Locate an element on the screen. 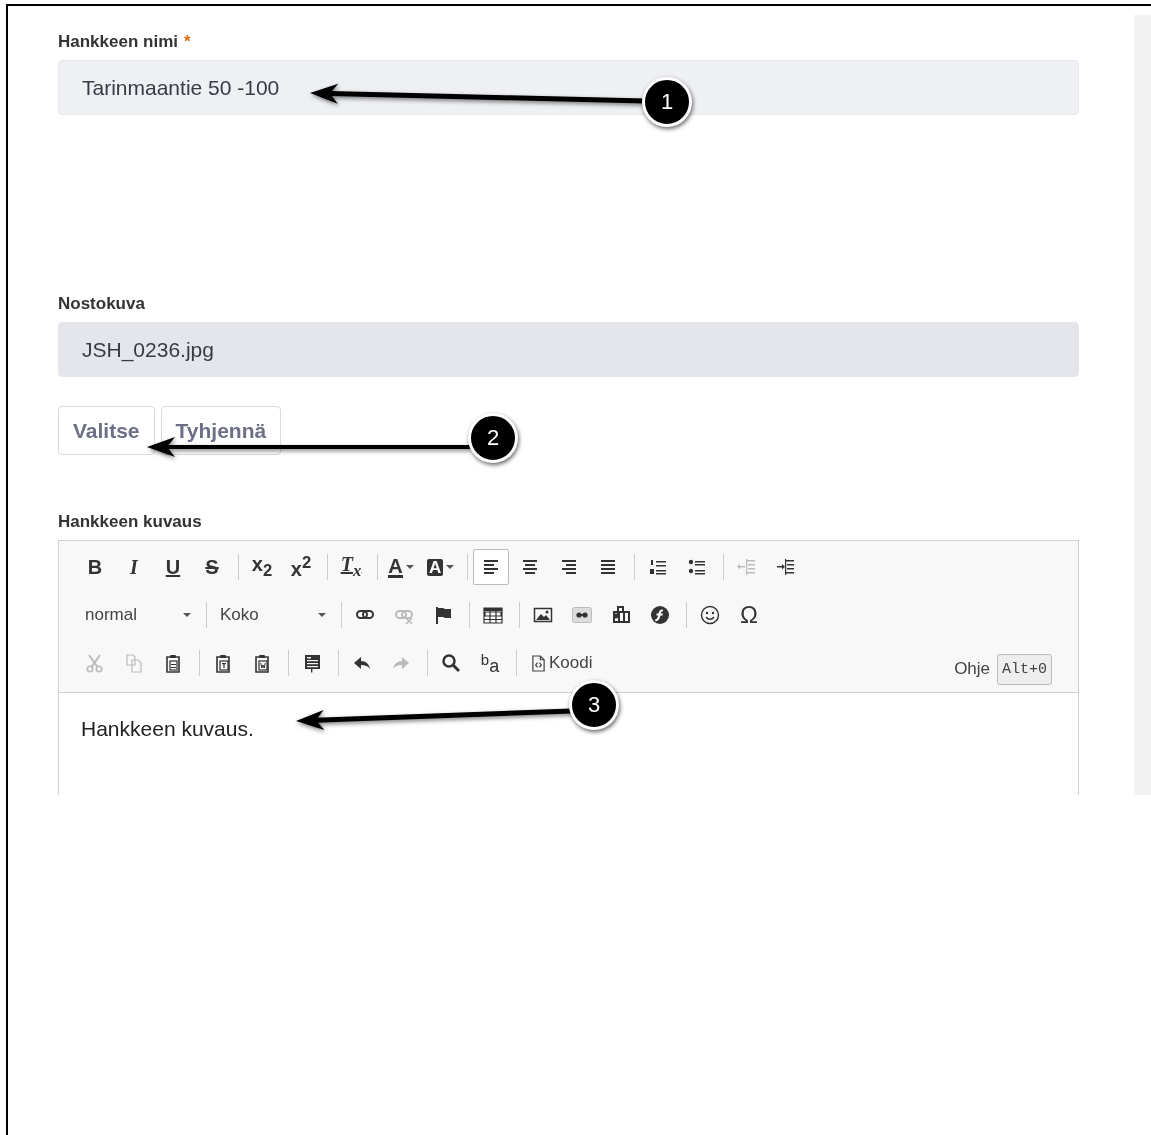 The height and width of the screenshot is (1135, 1151). form-button: Valitse is located at coordinates (106, 430).